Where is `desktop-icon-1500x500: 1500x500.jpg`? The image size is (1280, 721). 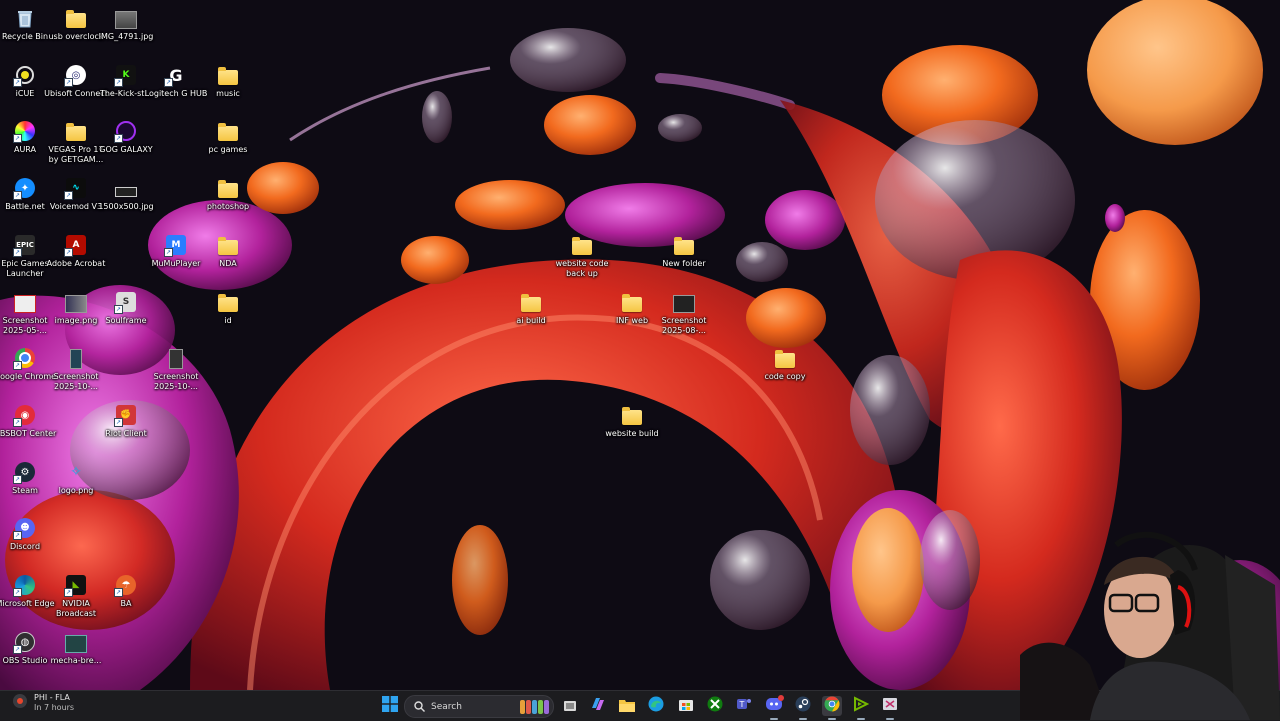
desktop-icon-1500x500: 1500x500.jpg is located at coordinates (126, 193).